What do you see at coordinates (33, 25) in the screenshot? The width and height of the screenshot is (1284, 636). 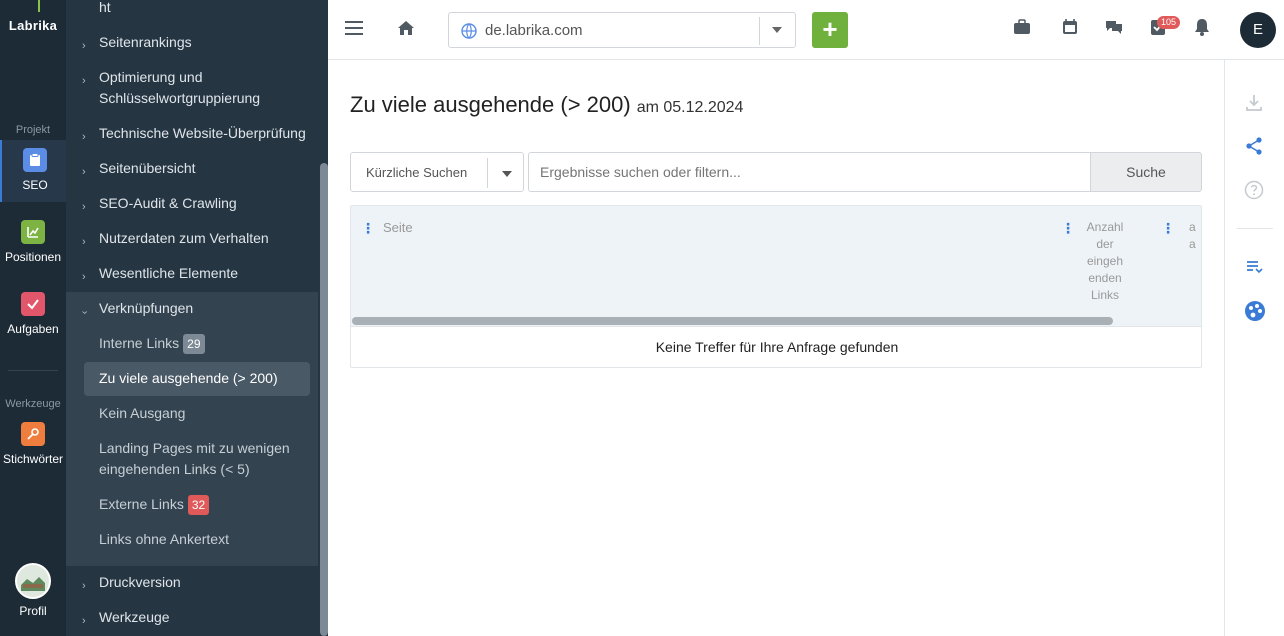 I see `logo: Labrika` at bounding box center [33, 25].